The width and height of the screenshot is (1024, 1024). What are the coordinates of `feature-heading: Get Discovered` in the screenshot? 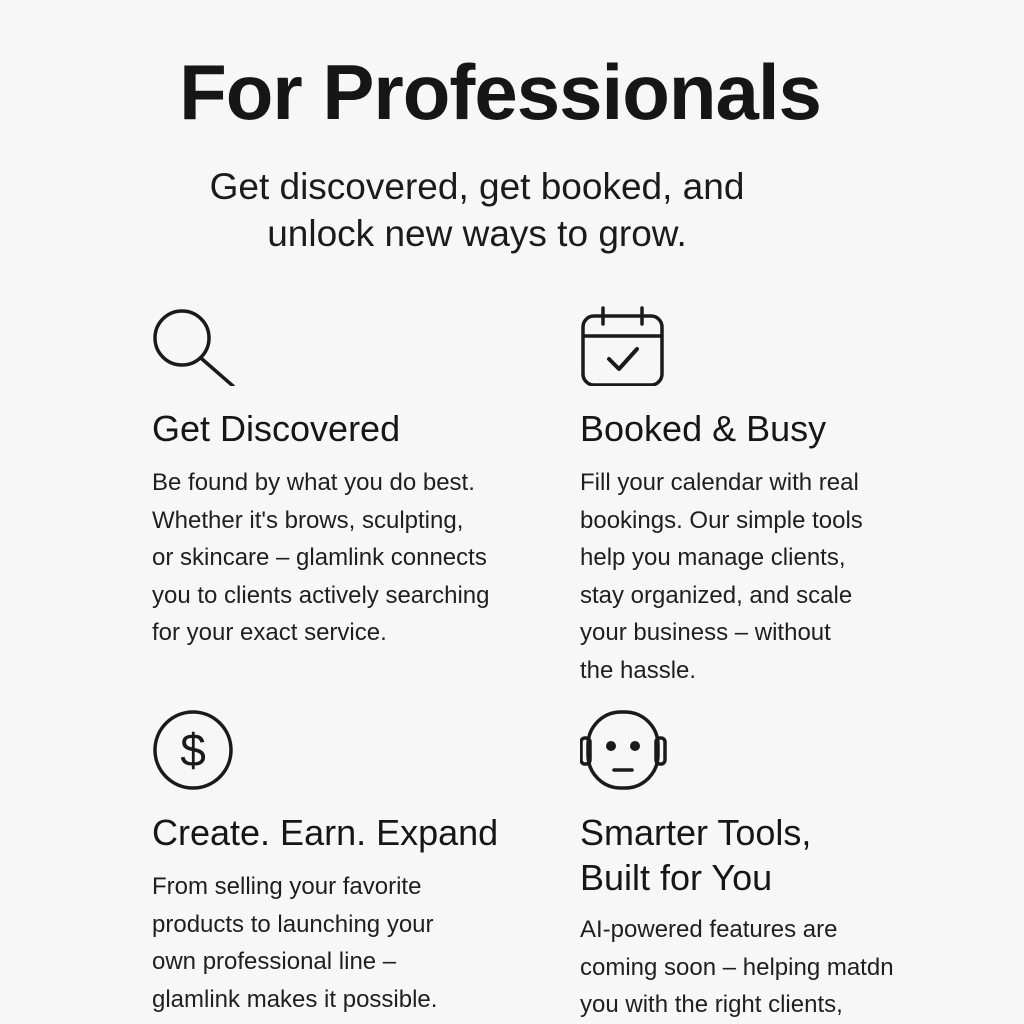 It's located at (276, 428).